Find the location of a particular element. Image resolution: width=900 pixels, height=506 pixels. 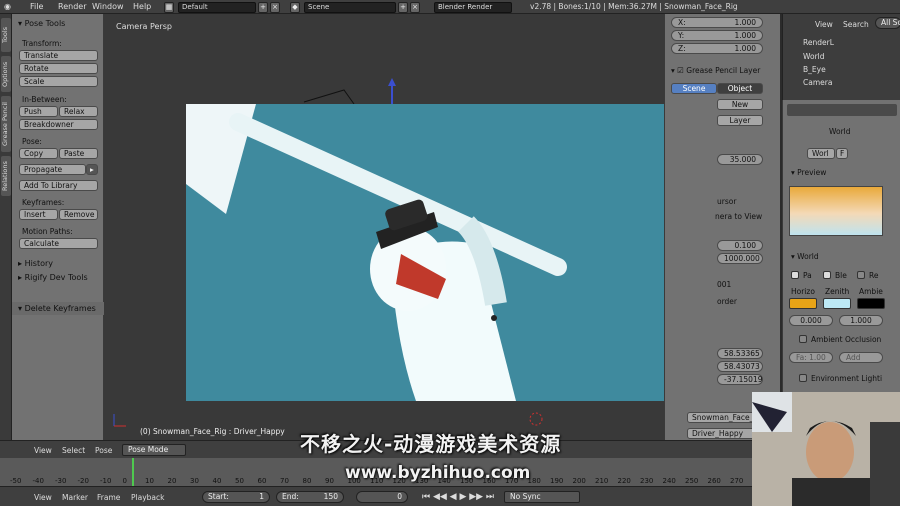

timeline-view-menu: View is located at coordinates (43, 497).